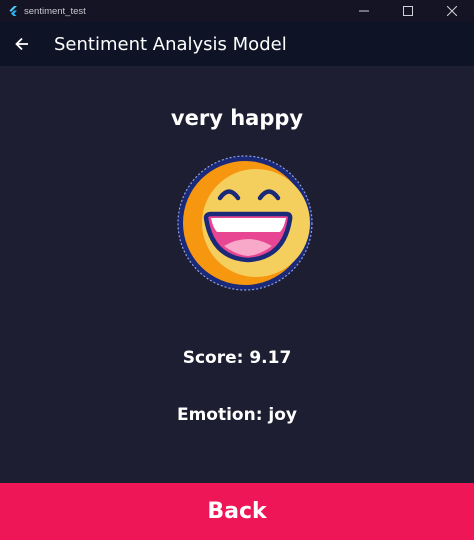 The height and width of the screenshot is (540, 474). I want to click on appbar-back-button, so click(22, 44).